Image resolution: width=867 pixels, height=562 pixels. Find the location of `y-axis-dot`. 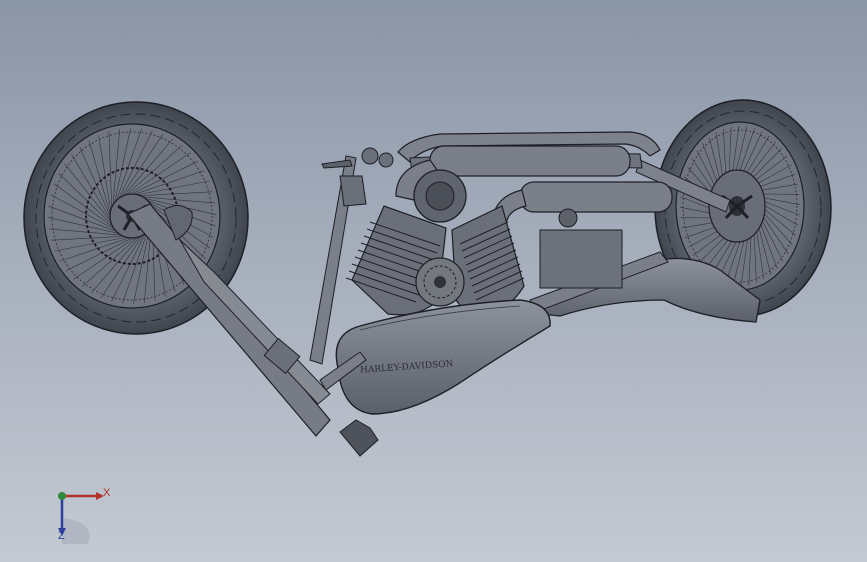

y-axis-dot is located at coordinates (62, 496).